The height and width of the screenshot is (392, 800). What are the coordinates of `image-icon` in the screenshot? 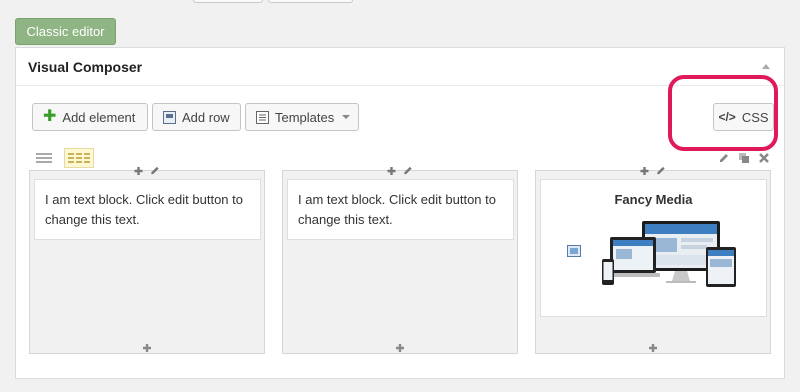 It's located at (574, 253).